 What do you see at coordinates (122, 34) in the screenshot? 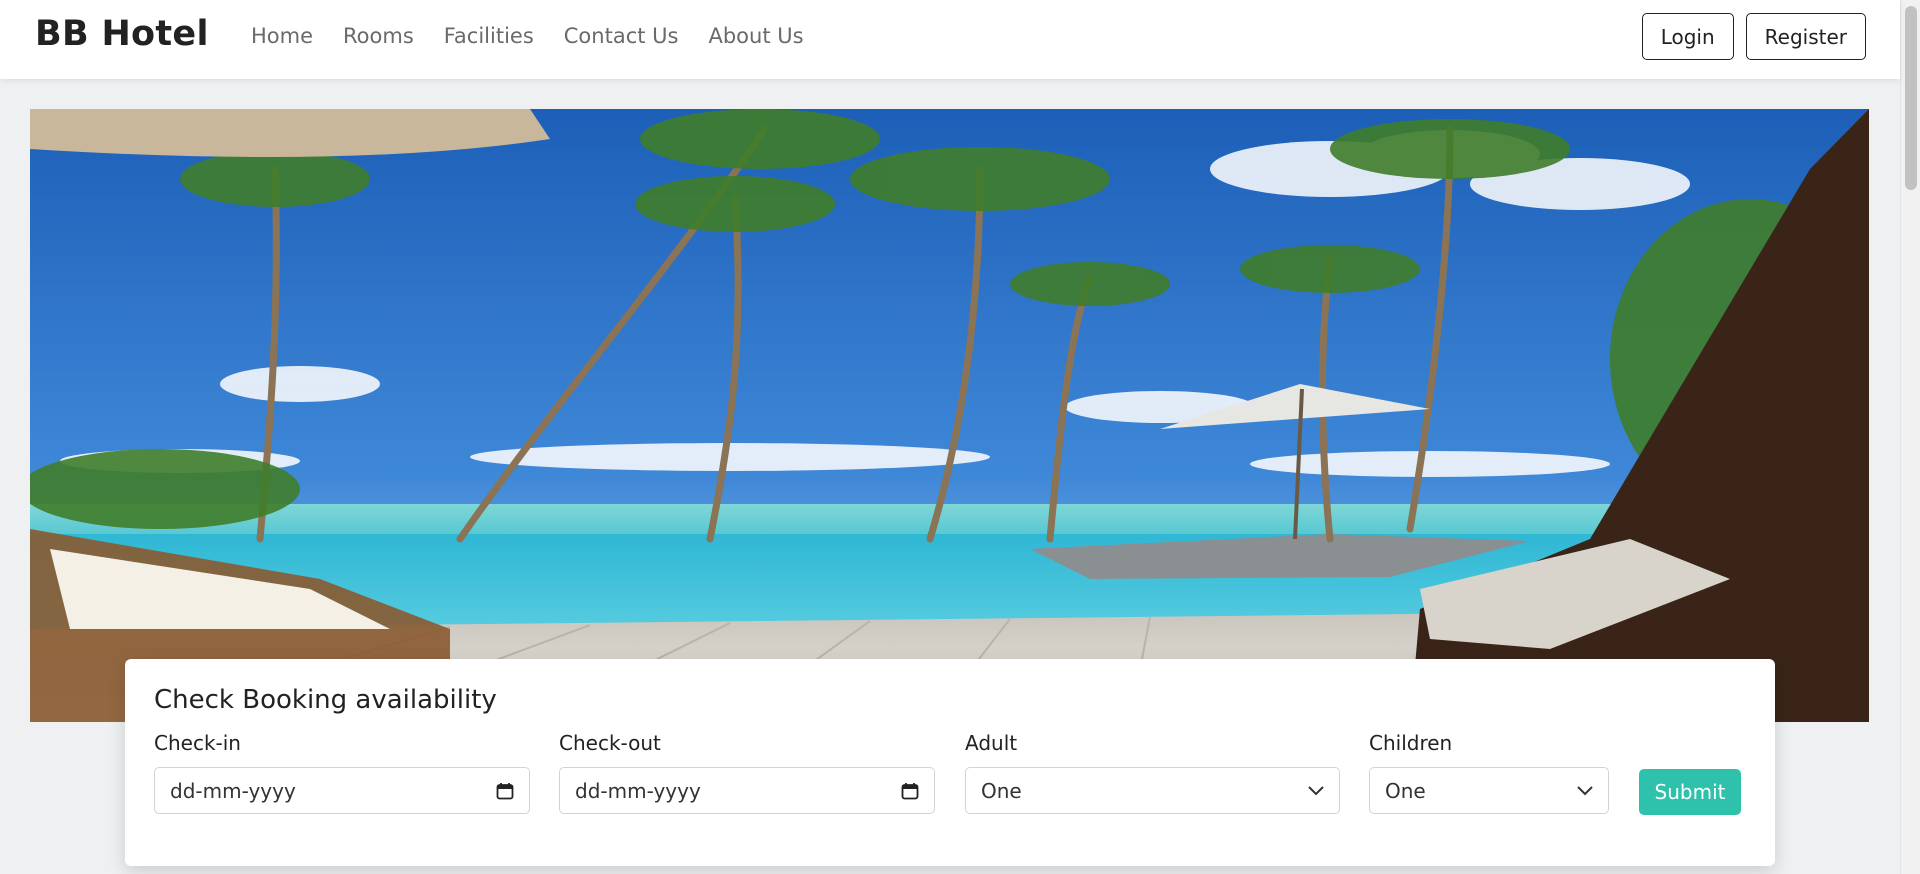
I see `brand-logo: BB Hotel` at bounding box center [122, 34].